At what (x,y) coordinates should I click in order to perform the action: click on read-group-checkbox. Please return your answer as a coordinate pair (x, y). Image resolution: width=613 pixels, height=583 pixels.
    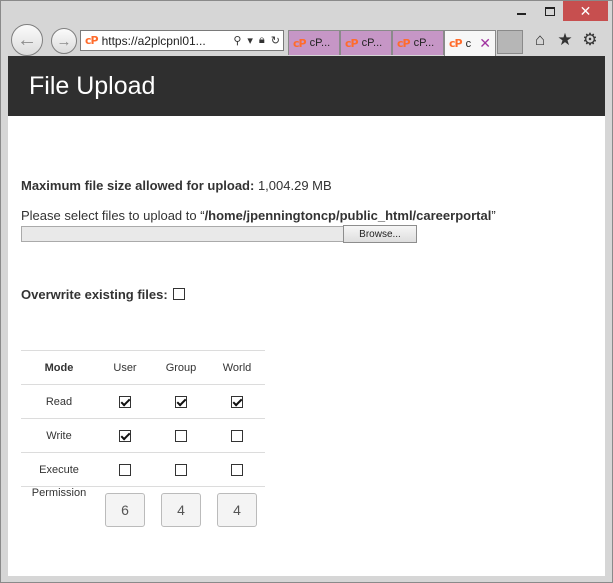
    Looking at the image, I should click on (181, 401).